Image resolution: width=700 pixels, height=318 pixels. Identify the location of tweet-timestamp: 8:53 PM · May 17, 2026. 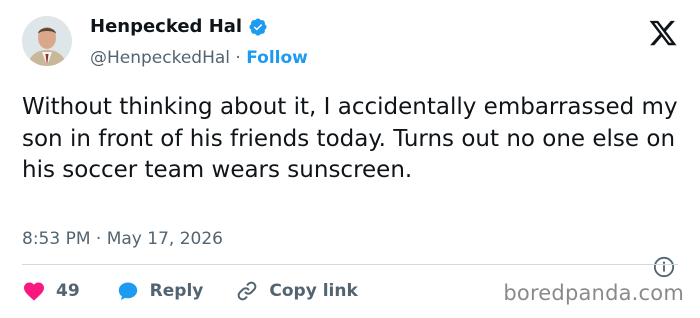
(122, 239).